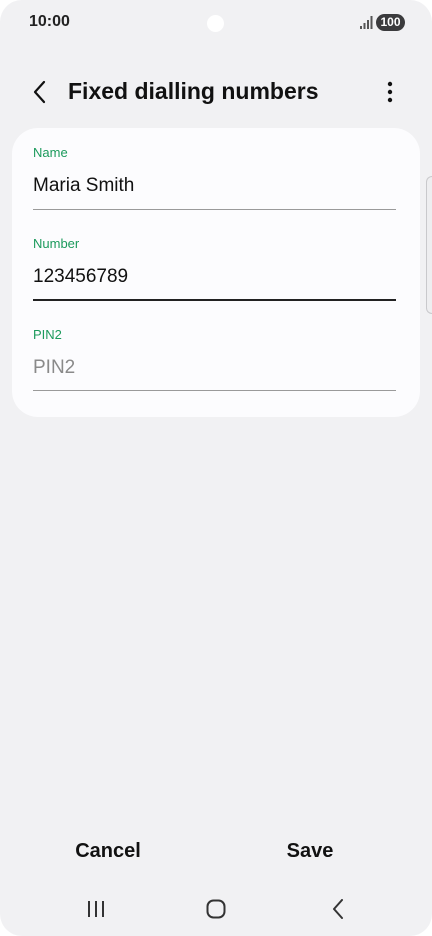  I want to click on back-button, so click(40, 92).